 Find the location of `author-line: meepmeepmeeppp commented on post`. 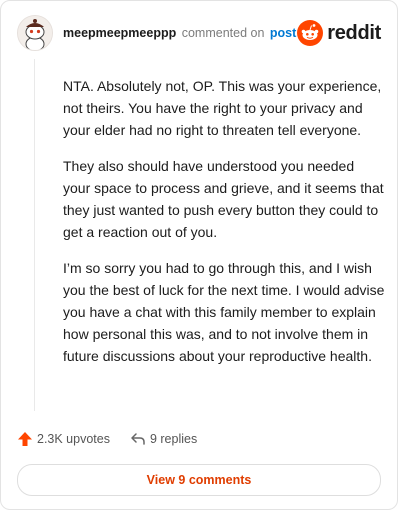

author-line: meepmeepmeeppp commented on post is located at coordinates (179, 33).